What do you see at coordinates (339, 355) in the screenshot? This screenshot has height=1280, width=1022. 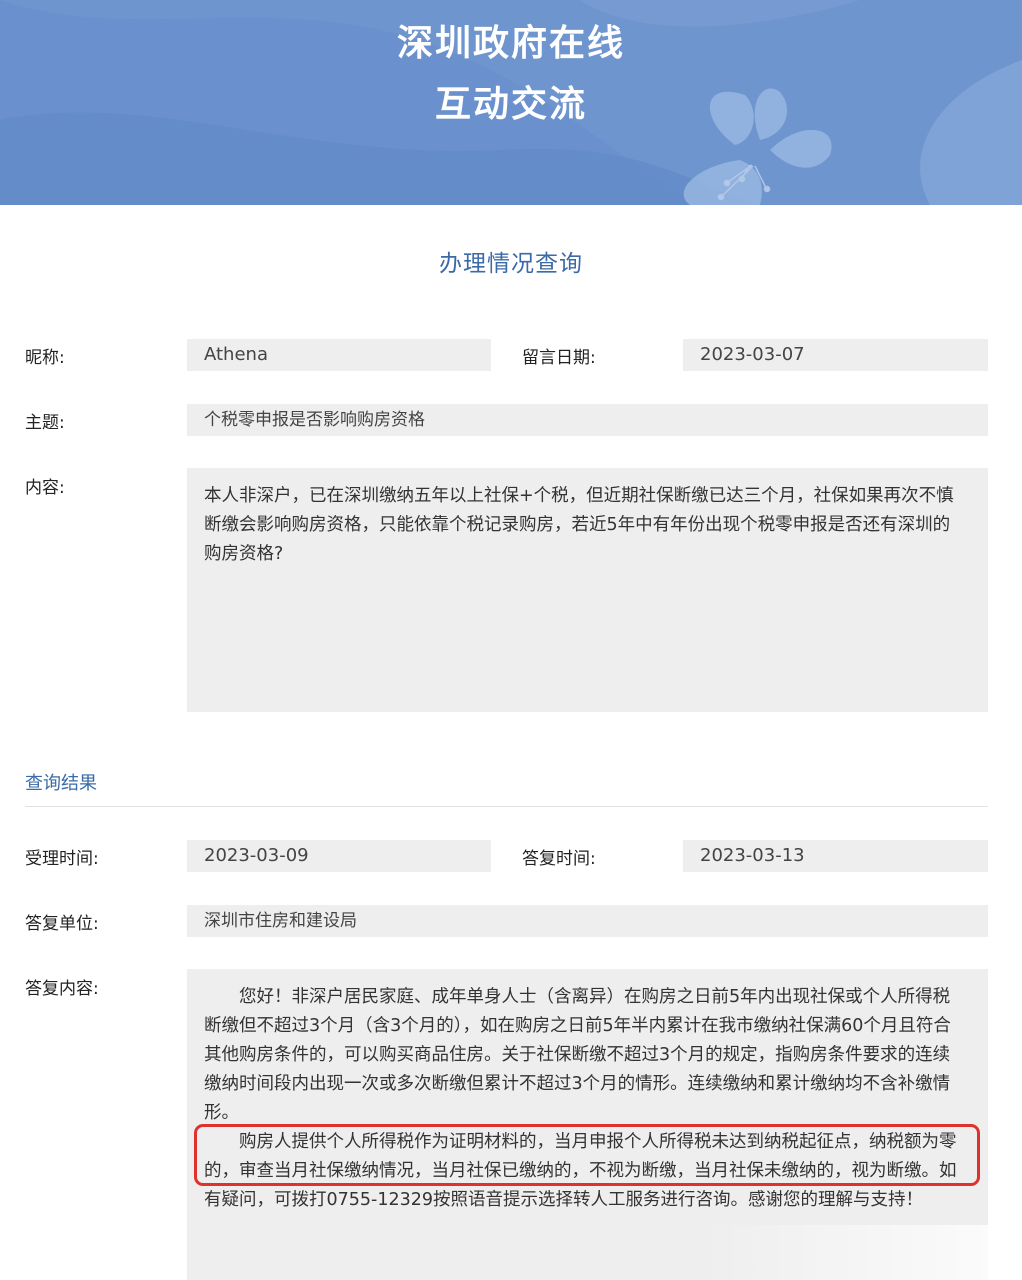 I see `nickname-field: Athena` at bounding box center [339, 355].